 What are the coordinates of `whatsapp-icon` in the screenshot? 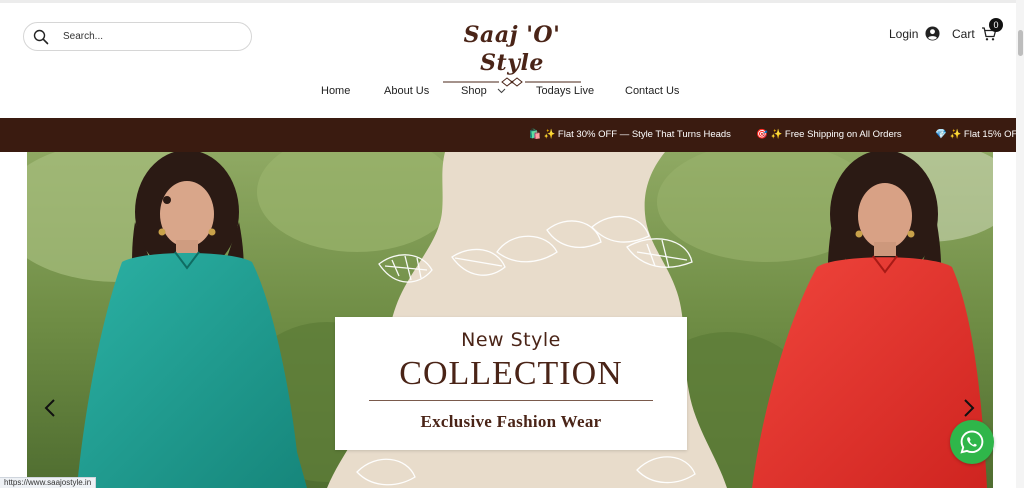 It's located at (972, 442).